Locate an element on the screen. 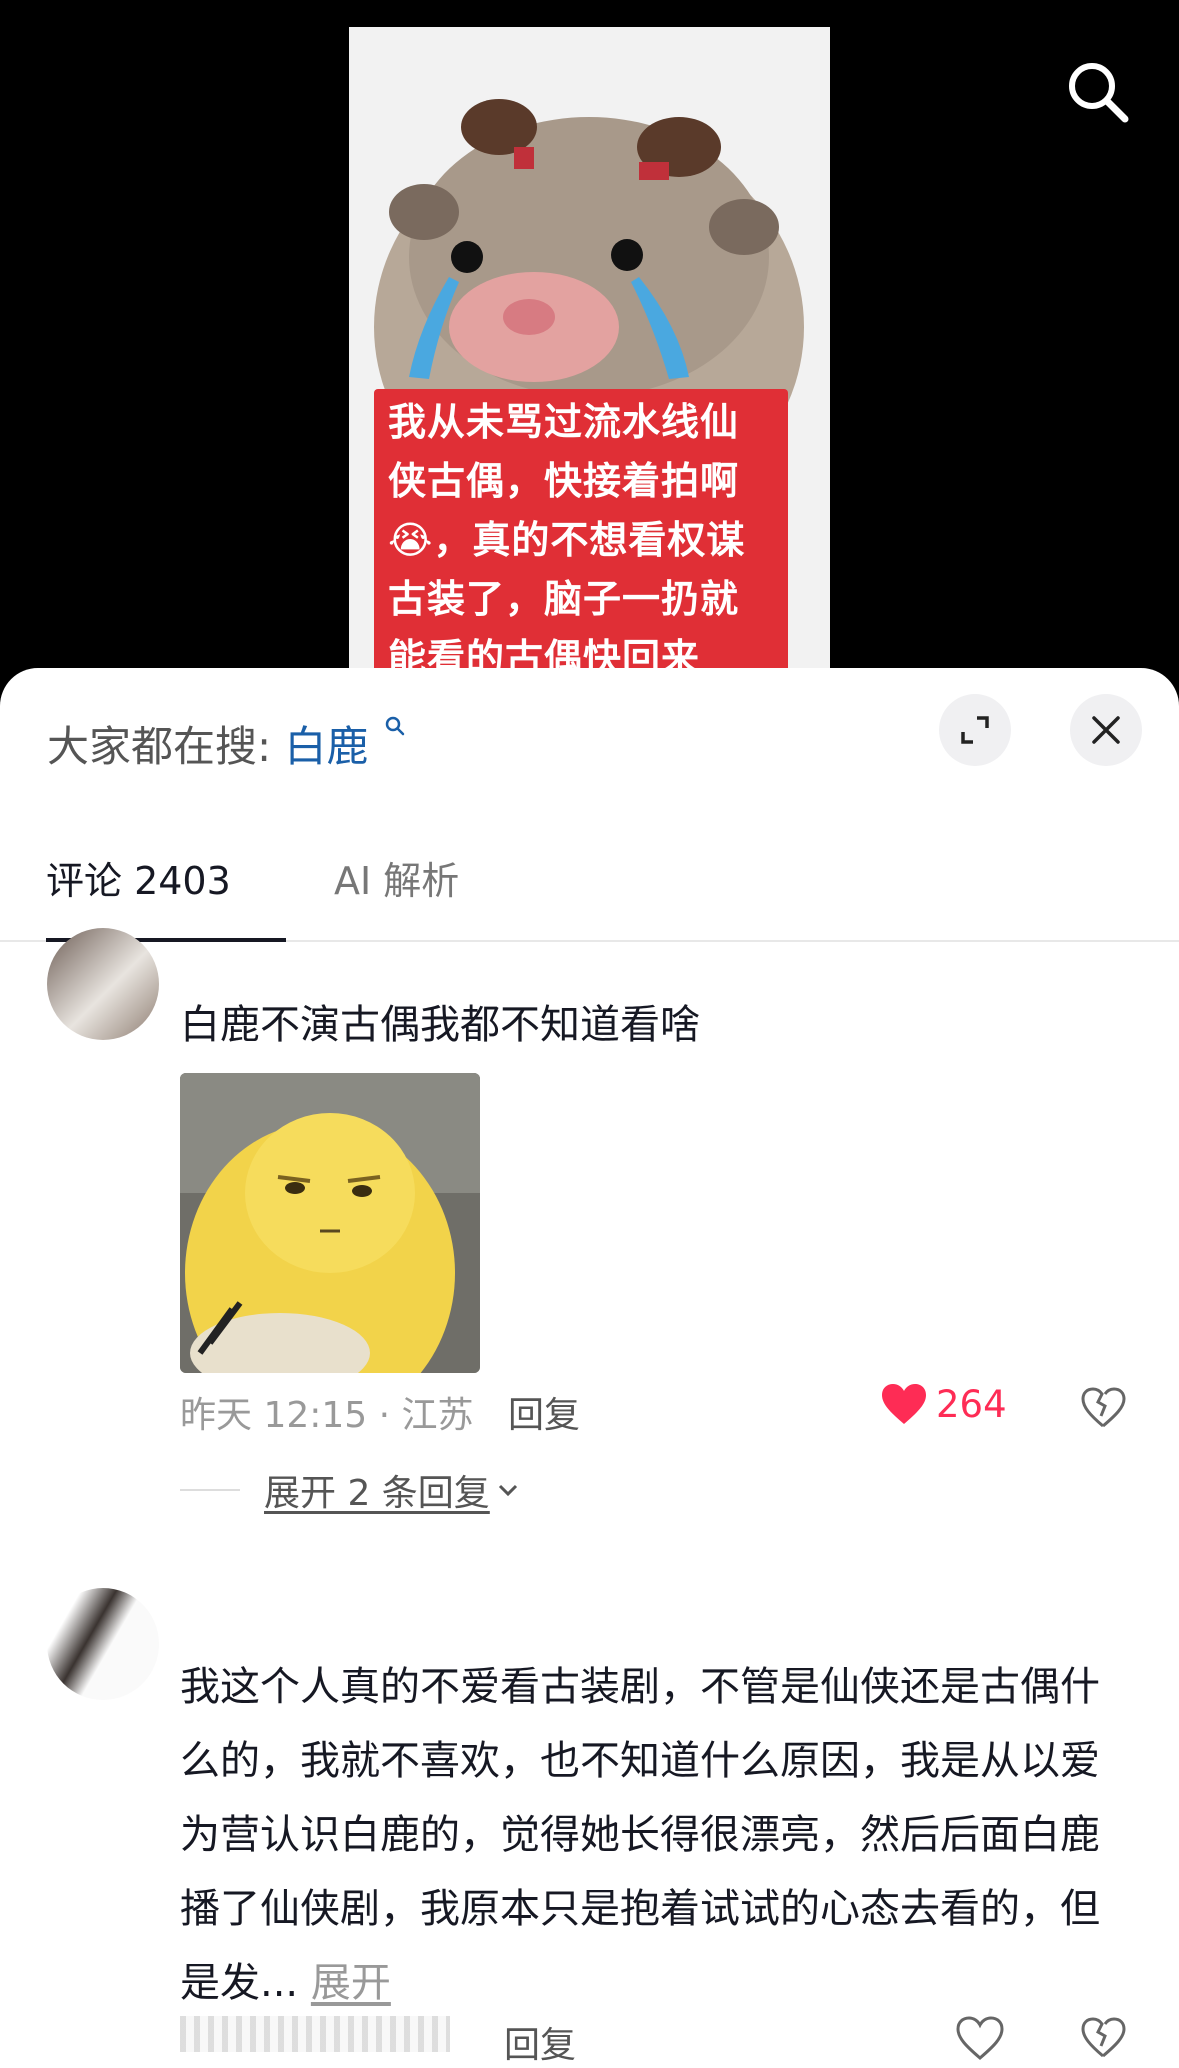 The image size is (1179, 2068). divider-line is located at coordinates (210, 1490).